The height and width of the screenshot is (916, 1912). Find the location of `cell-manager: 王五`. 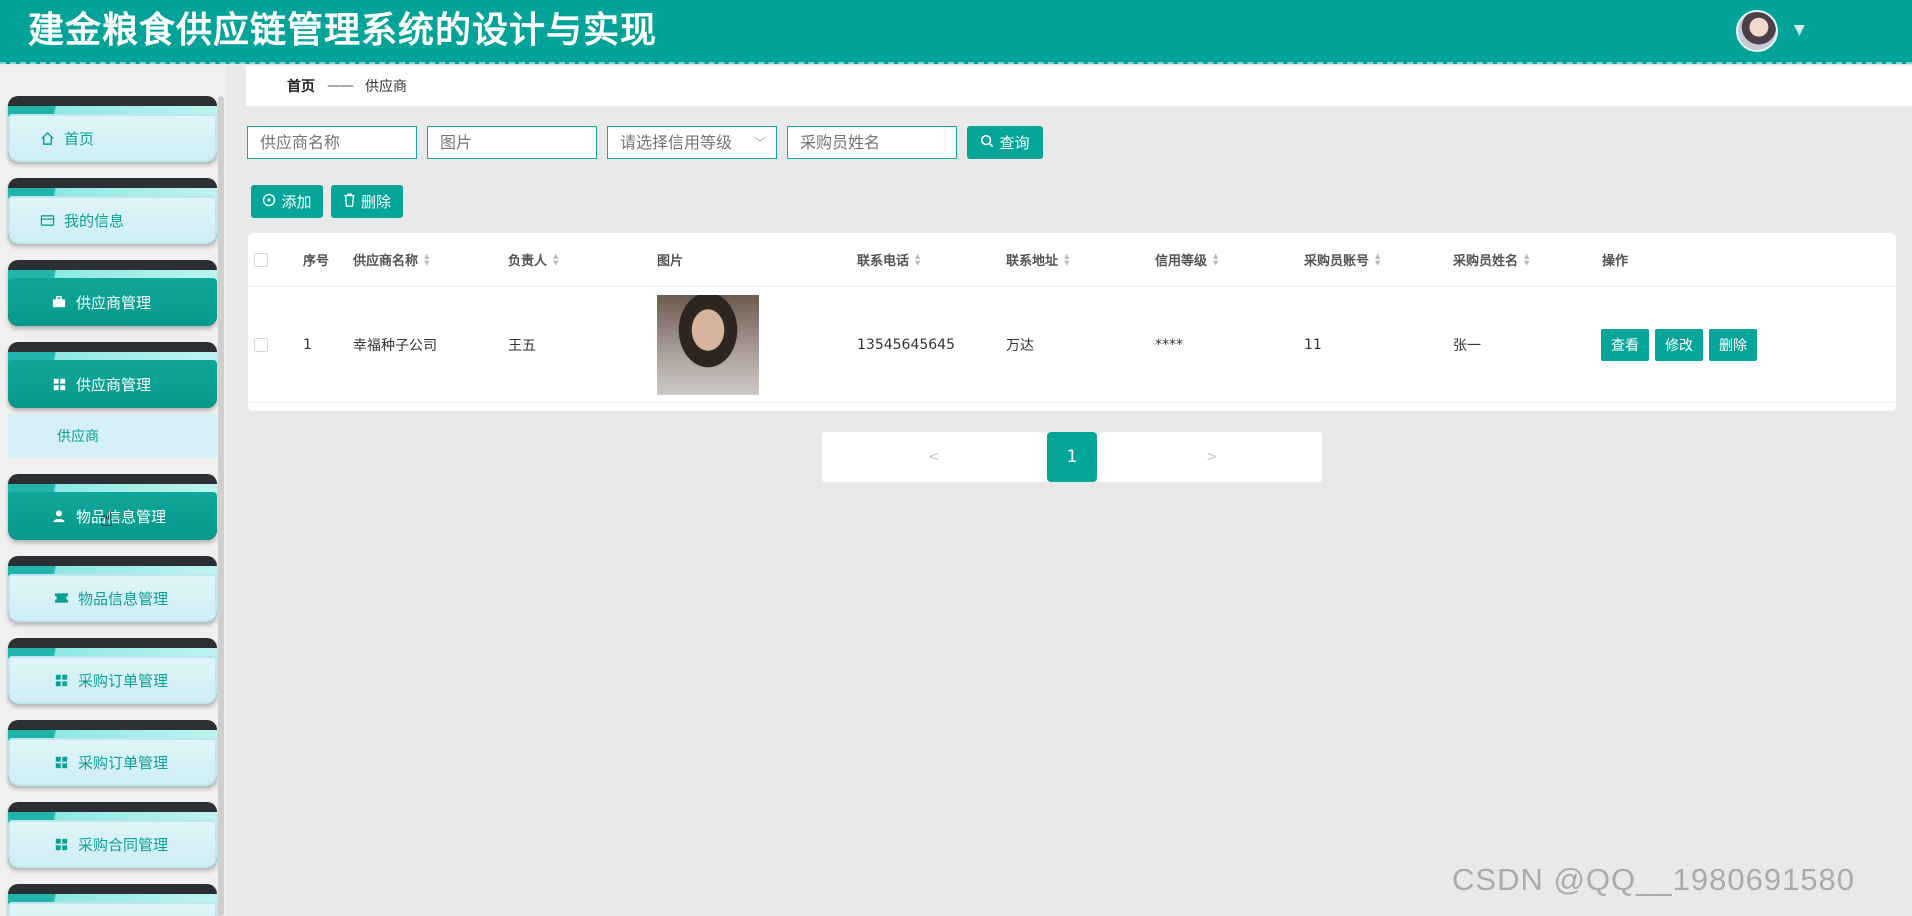

cell-manager: 王五 is located at coordinates (522, 345).